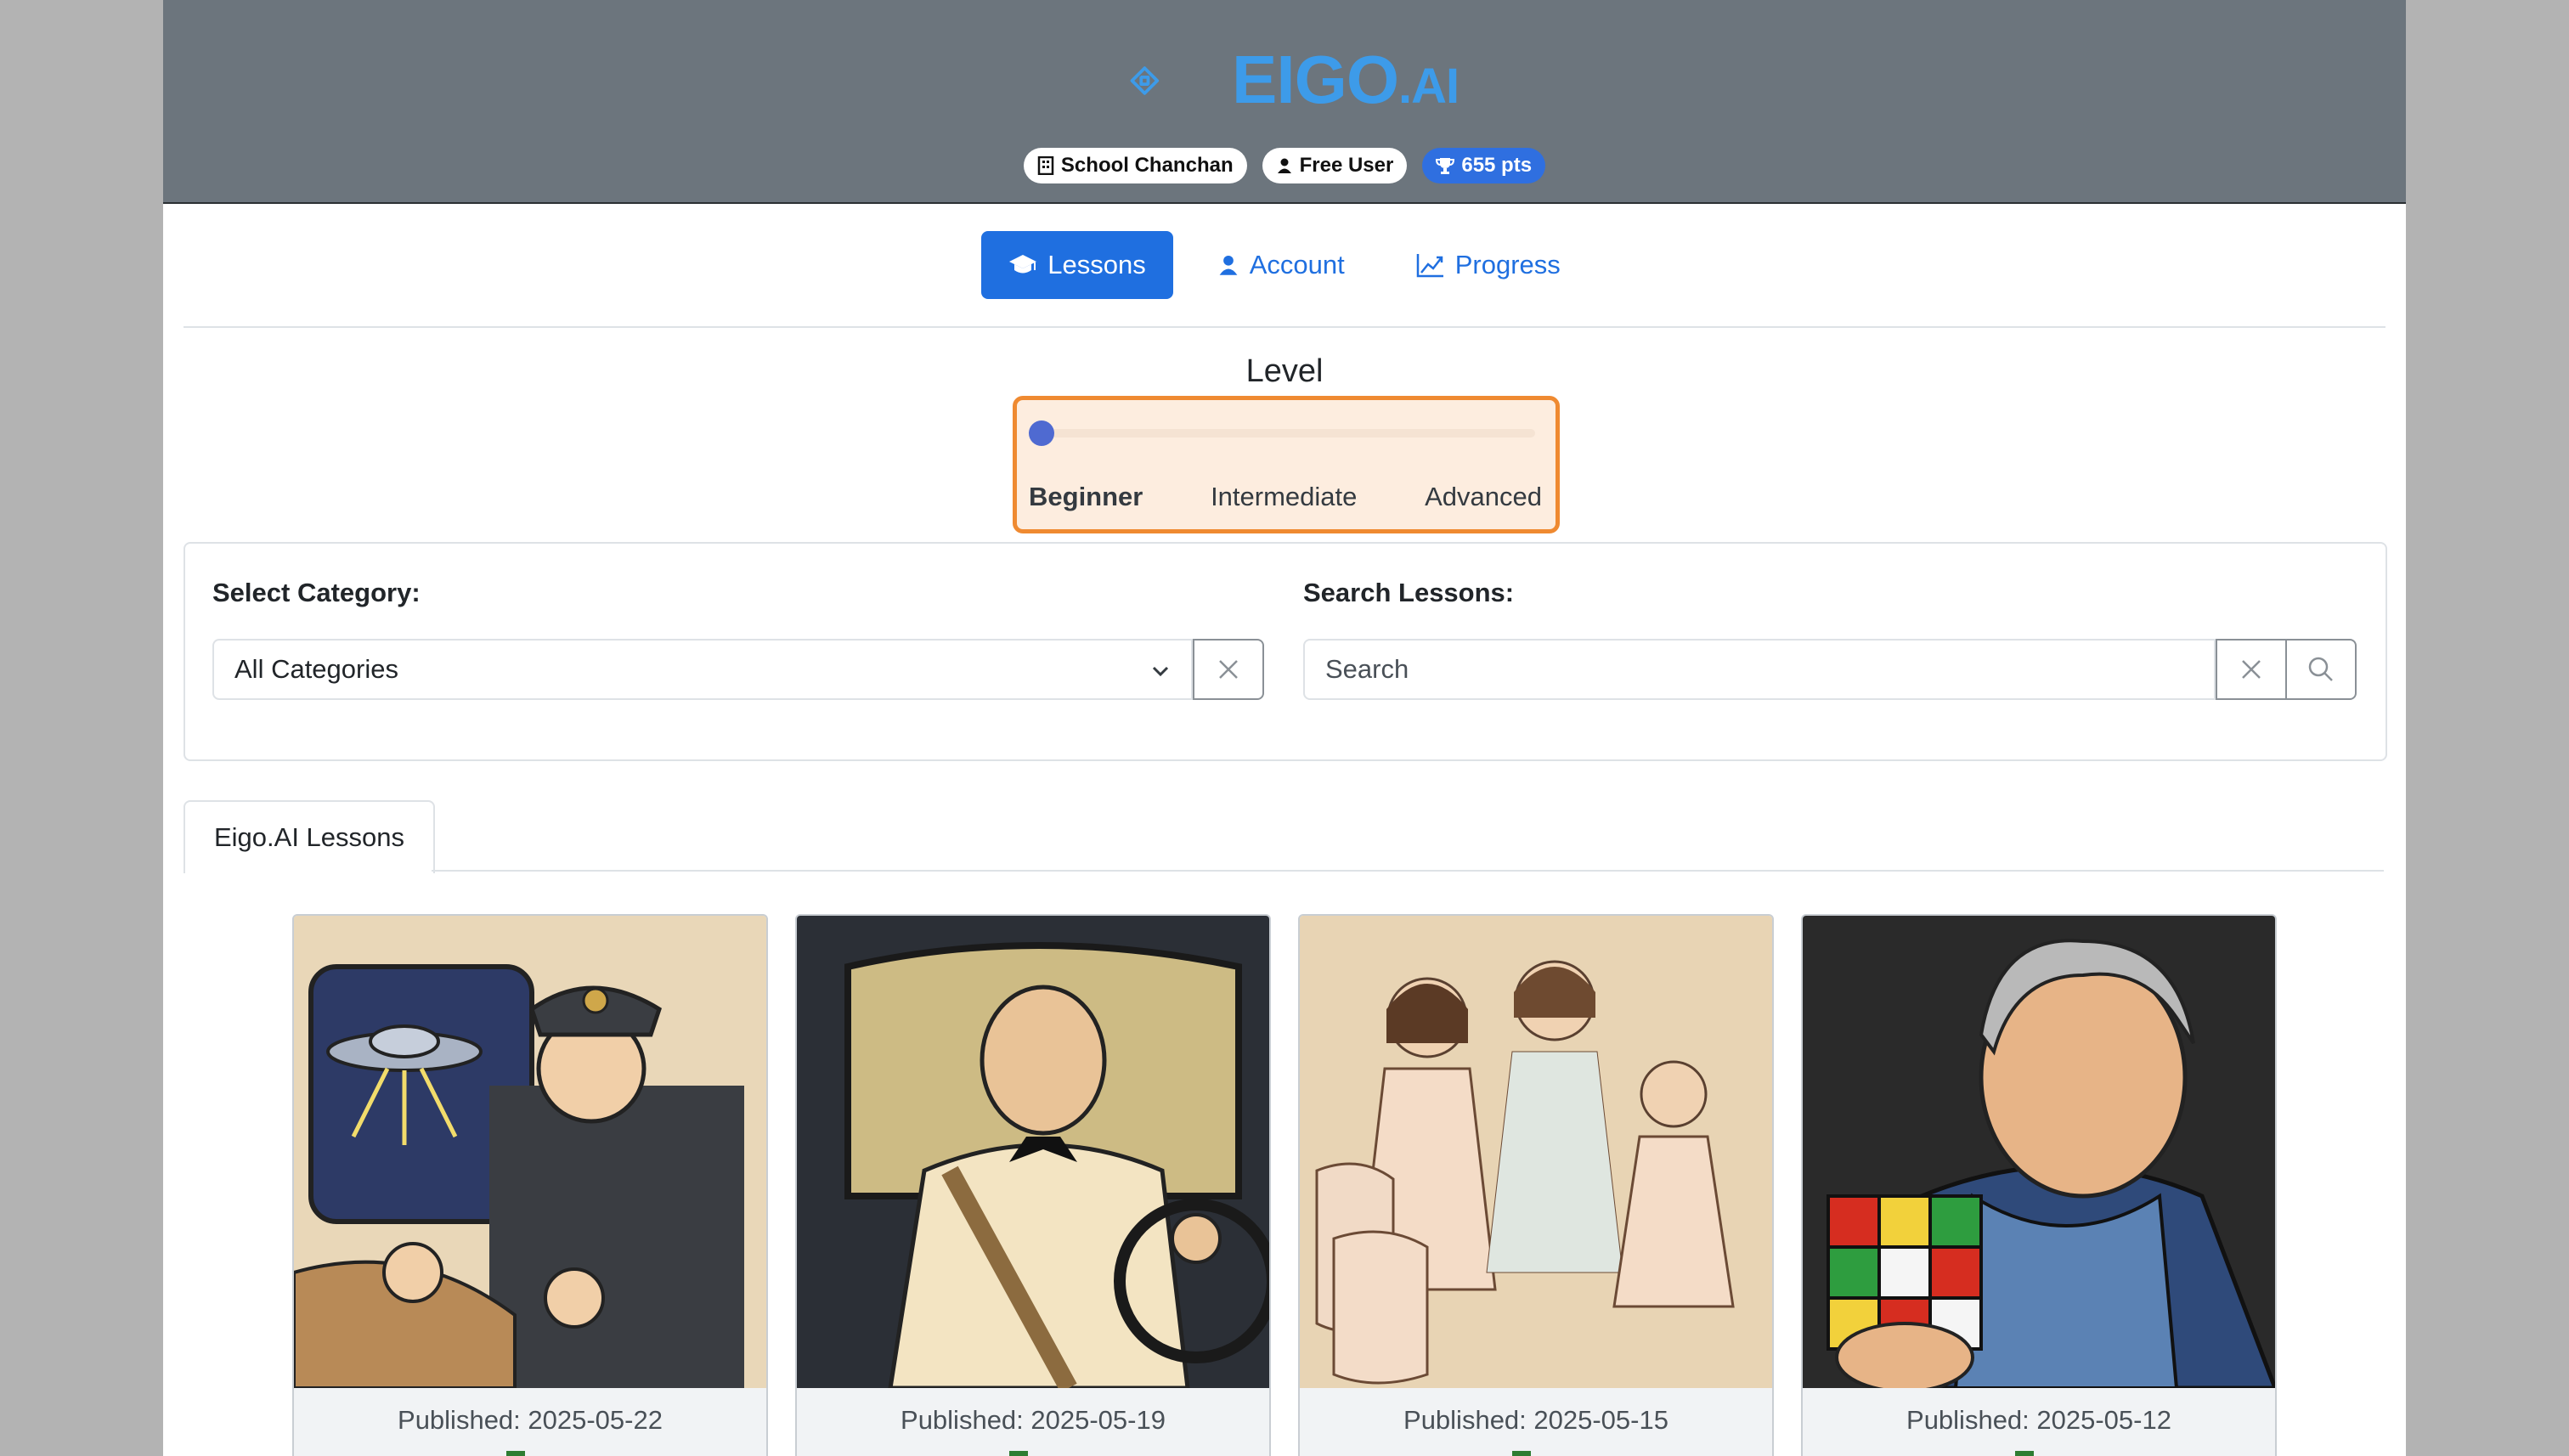  Describe the element at coordinates (1285, 327) in the screenshot. I see `nav-divider` at that location.